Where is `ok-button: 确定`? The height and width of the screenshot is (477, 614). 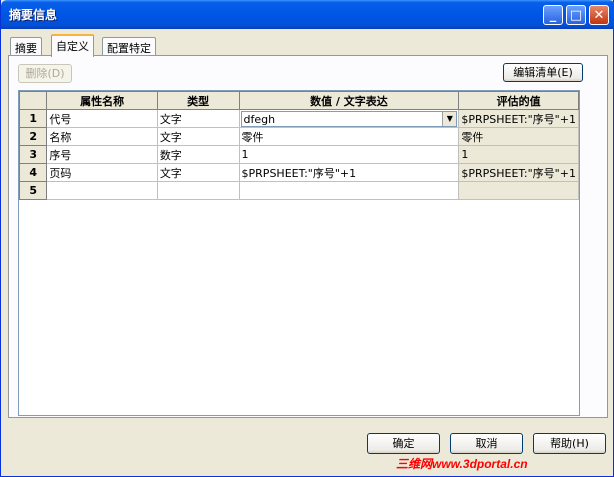
ok-button: 确定 is located at coordinates (403, 443).